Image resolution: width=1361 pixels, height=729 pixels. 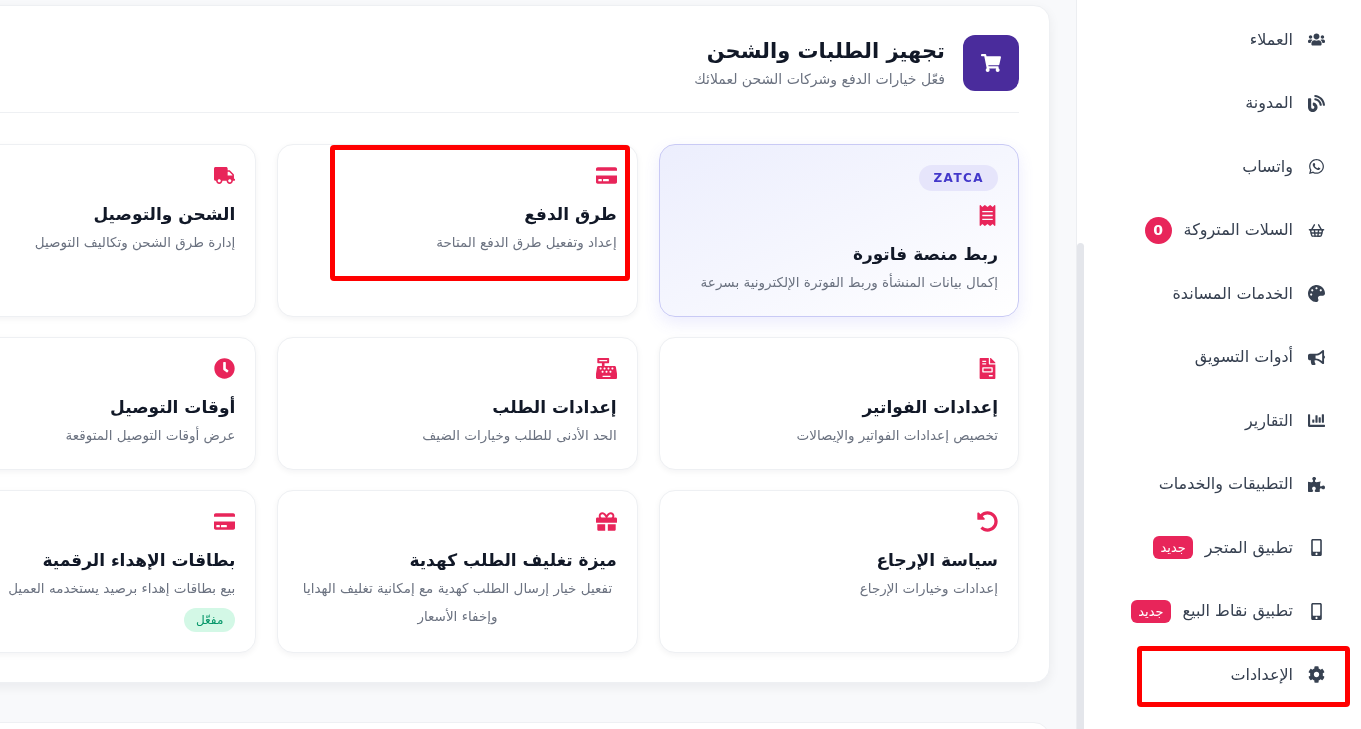 I want to click on cart-icon, so click(x=991, y=63).